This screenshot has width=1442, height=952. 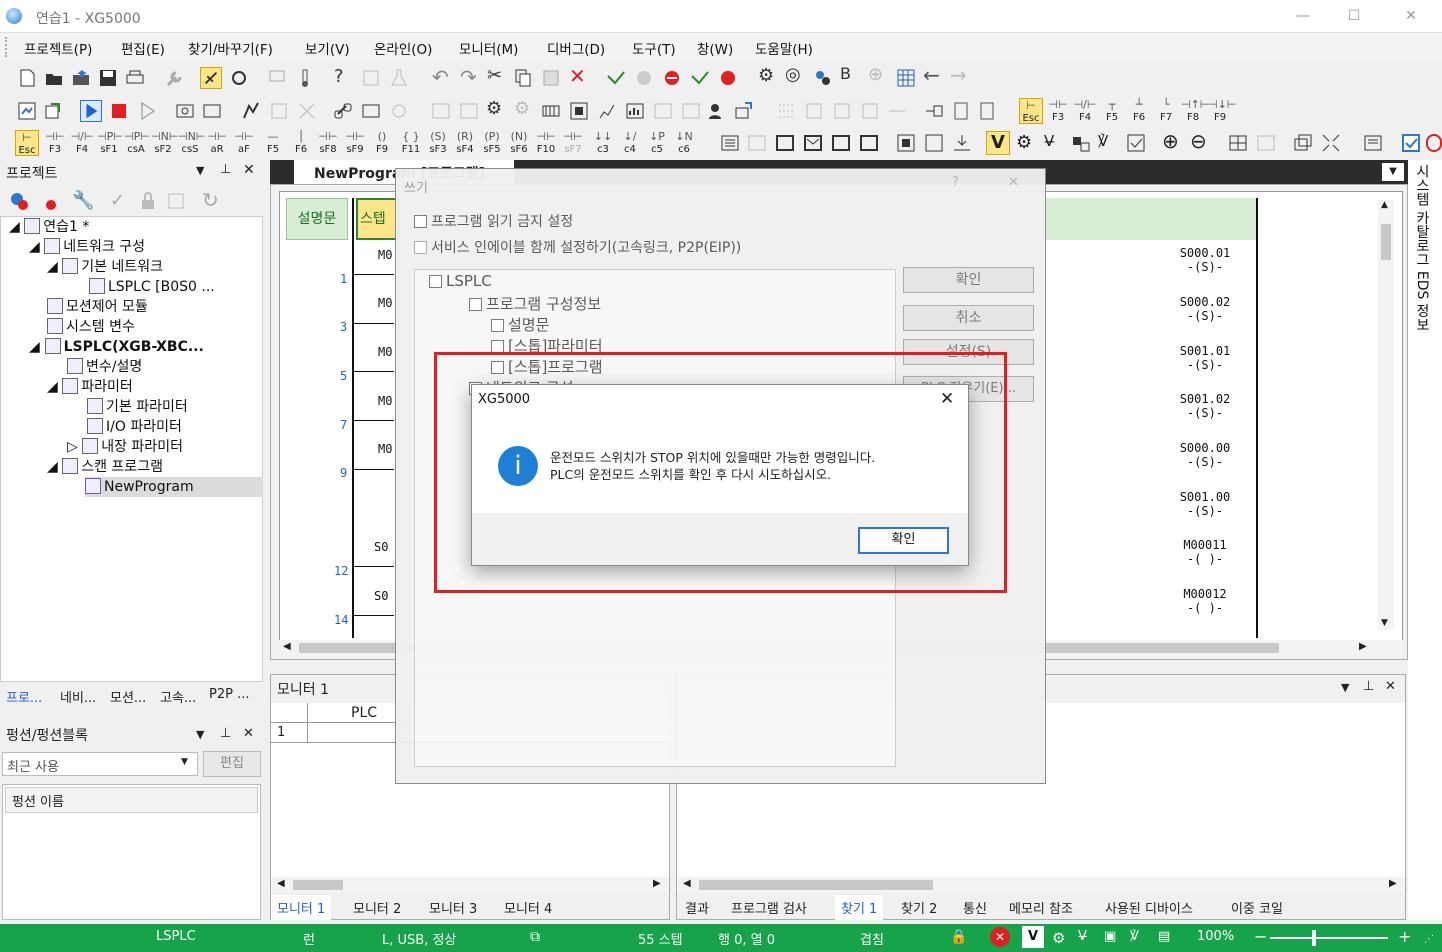 I want to click on monitor-col-plc: PLC, so click(x=364, y=713).